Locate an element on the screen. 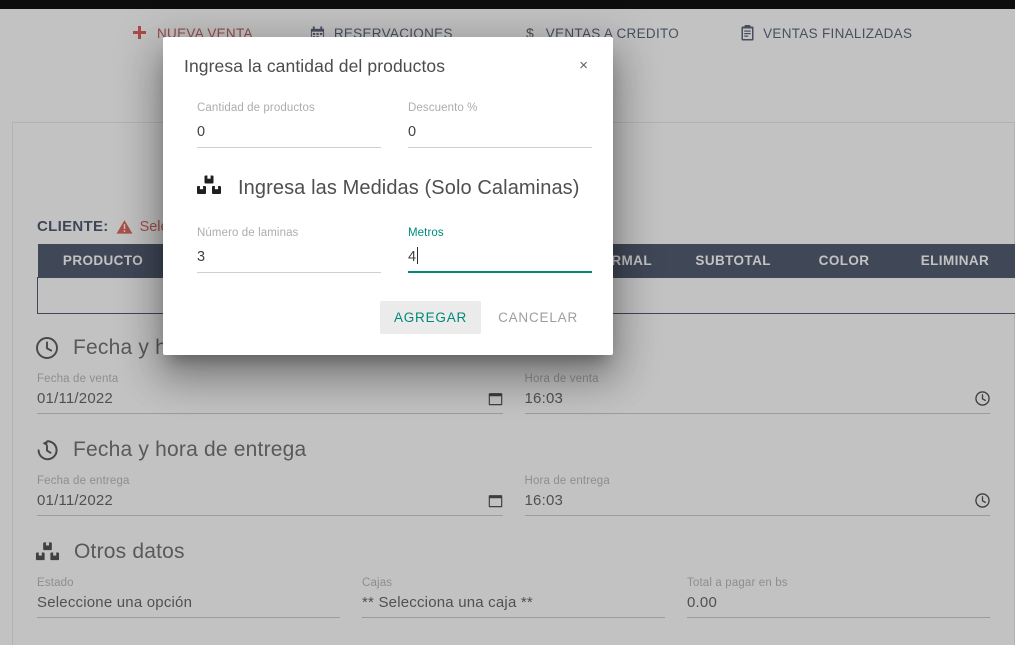 This screenshot has width=1015, height=645. dialog-header: Ingresa la cantidad del productos × is located at coordinates (388, 57).